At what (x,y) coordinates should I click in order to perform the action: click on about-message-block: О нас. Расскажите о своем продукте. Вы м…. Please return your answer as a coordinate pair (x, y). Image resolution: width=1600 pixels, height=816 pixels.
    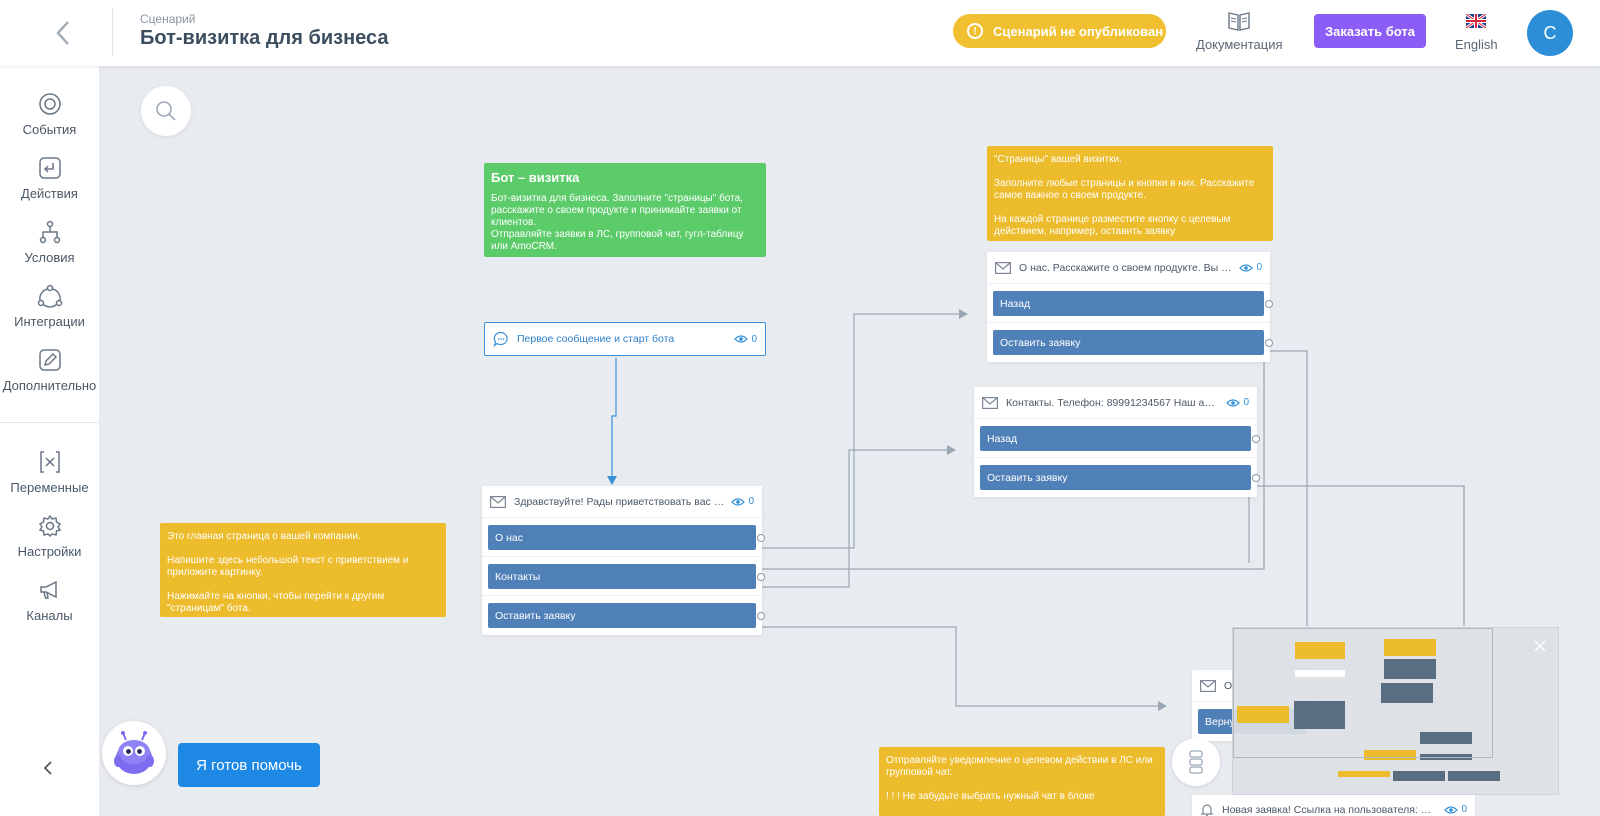
    Looking at the image, I should click on (1130, 307).